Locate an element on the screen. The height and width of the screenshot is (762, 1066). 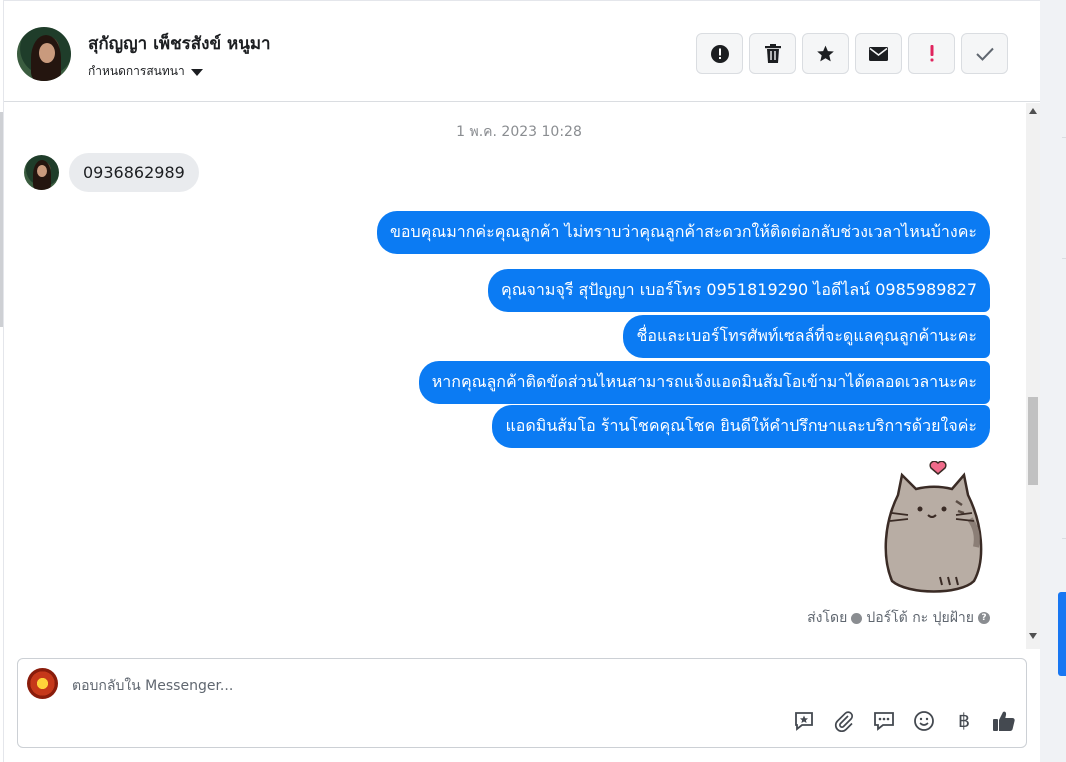
mark-unread-button is located at coordinates (878, 53).